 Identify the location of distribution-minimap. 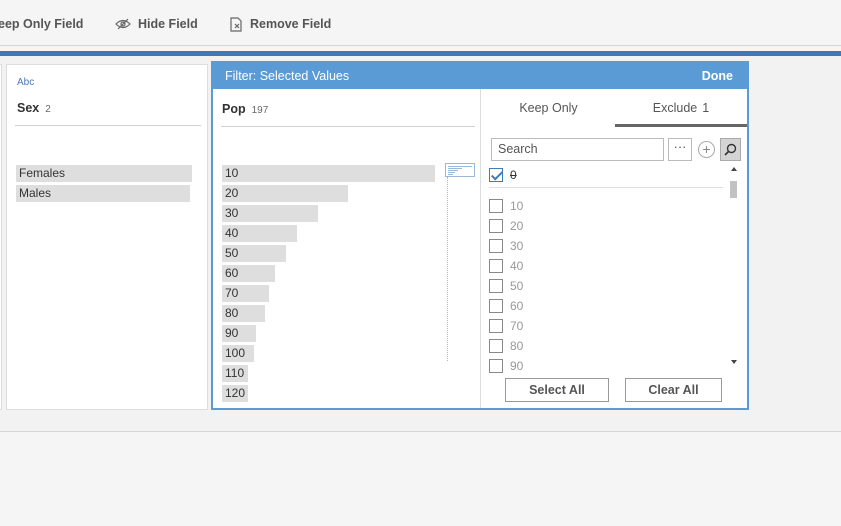
(460, 170).